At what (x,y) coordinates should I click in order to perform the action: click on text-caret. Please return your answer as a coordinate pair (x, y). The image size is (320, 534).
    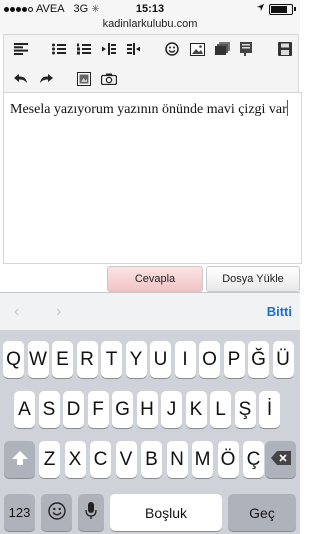
    Looking at the image, I should click on (287, 108).